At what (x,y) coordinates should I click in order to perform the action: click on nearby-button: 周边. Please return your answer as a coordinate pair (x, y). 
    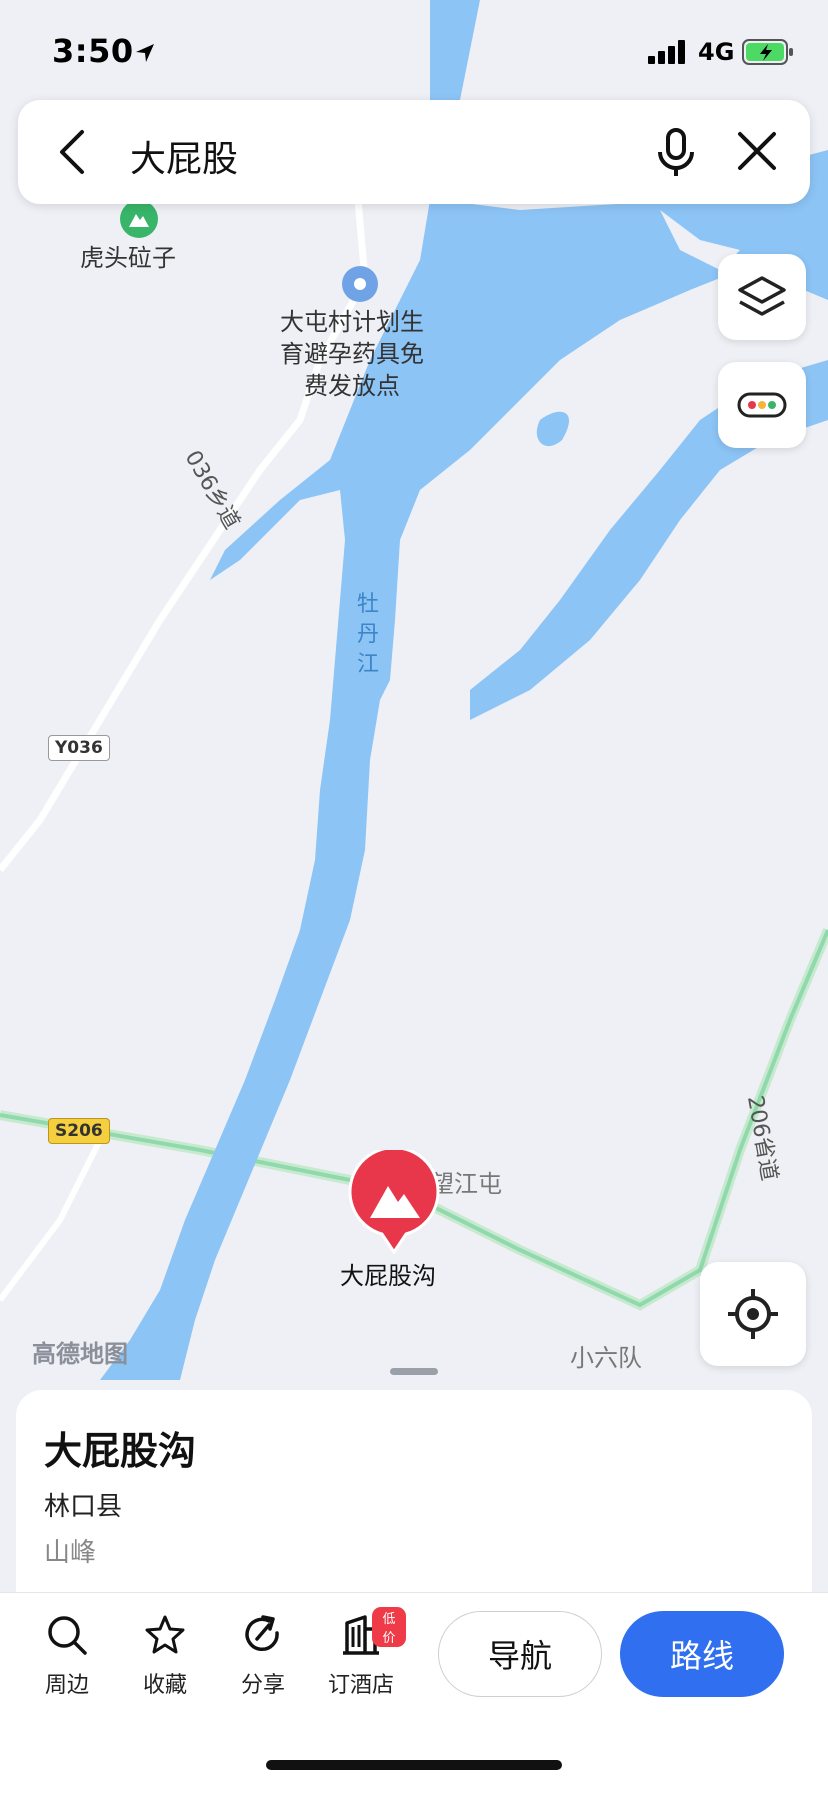
    Looking at the image, I should click on (67, 1656).